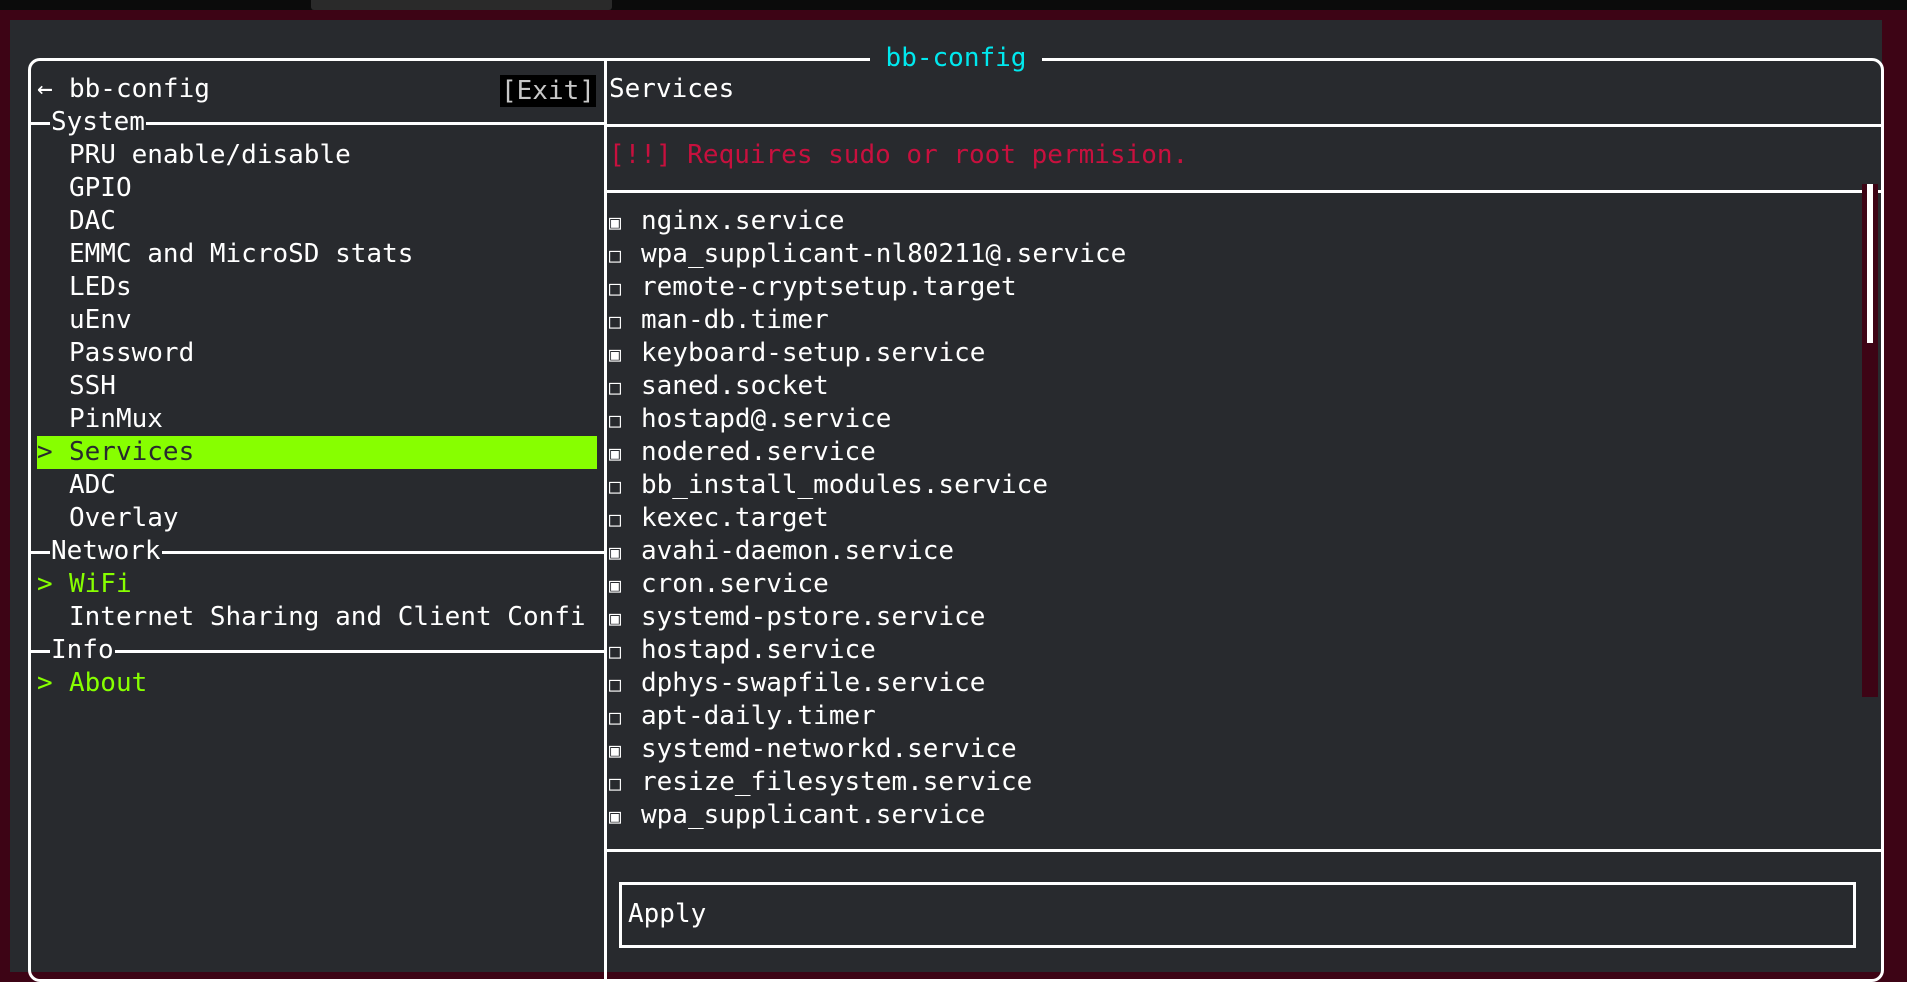  What do you see at coordinates (317, 221) in the screenshot?
I see `sidebar-item-dac: DAC` at bounding box center [317, 221].